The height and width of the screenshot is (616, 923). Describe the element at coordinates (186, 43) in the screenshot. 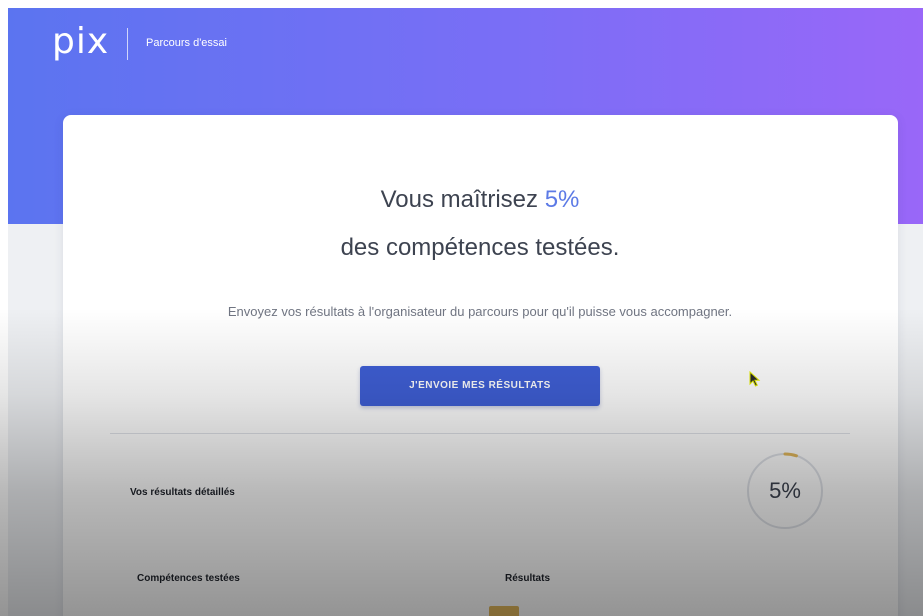

I see `course-title: Parcours d'essai` at that location.